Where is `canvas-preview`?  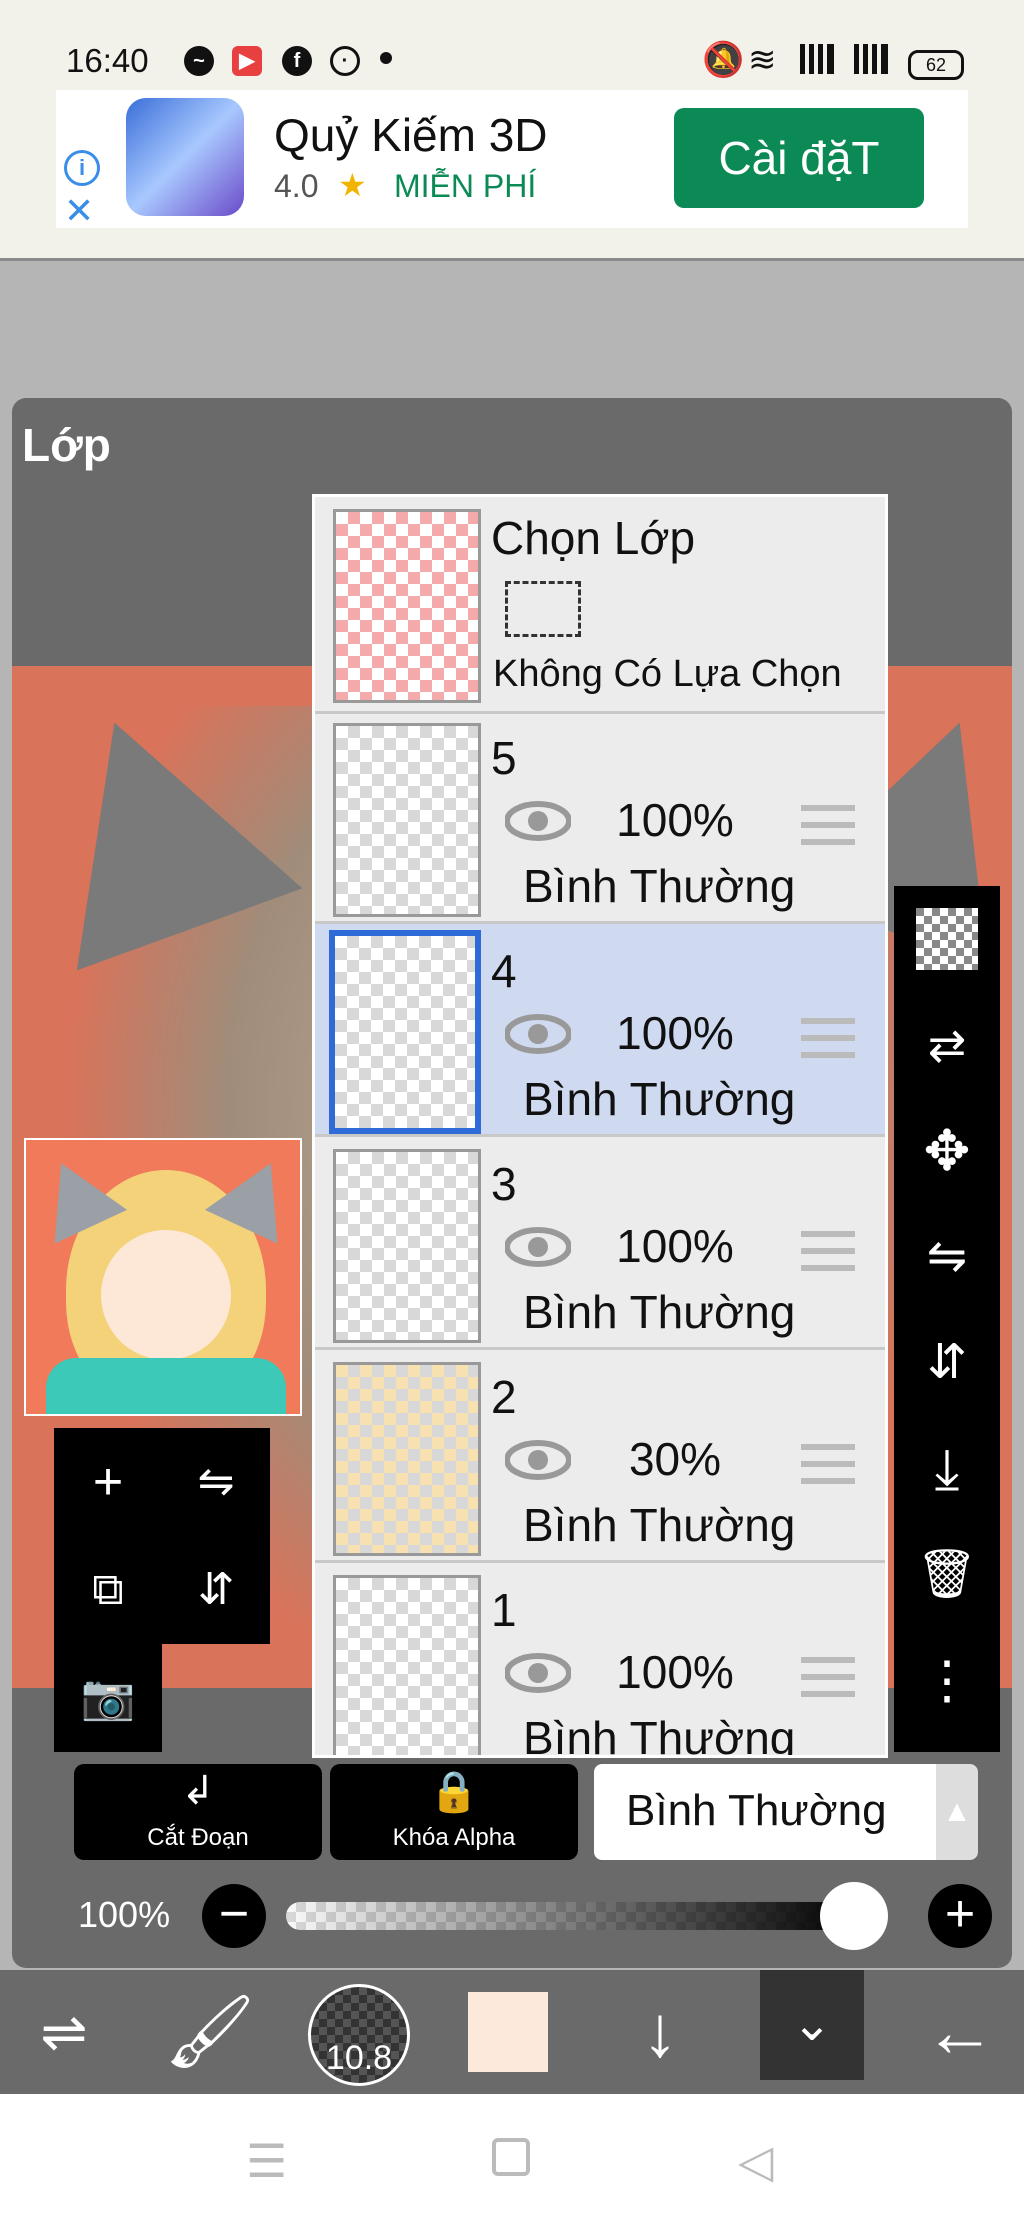 canvas-preview is located at coordinates (163, 1277).